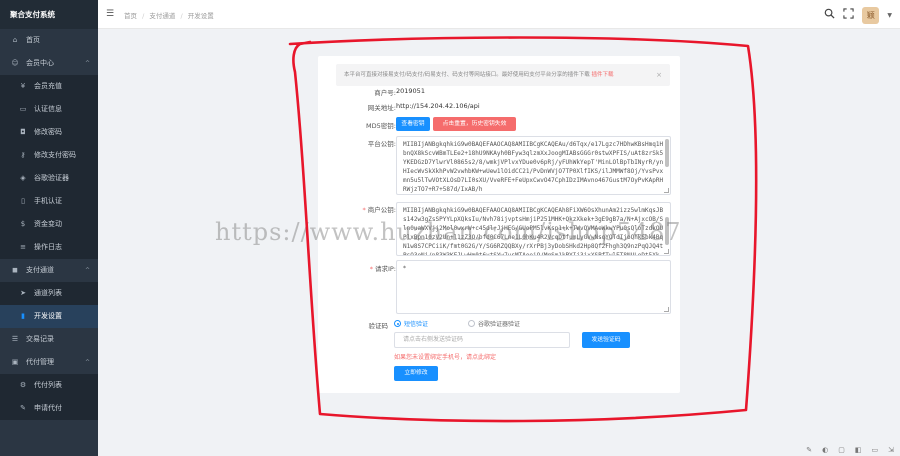 This screenshot has width=900, height=456. Describe the element at coordinates (23, 293) in the screenshot. I see `send-icon: ➤` at that location.